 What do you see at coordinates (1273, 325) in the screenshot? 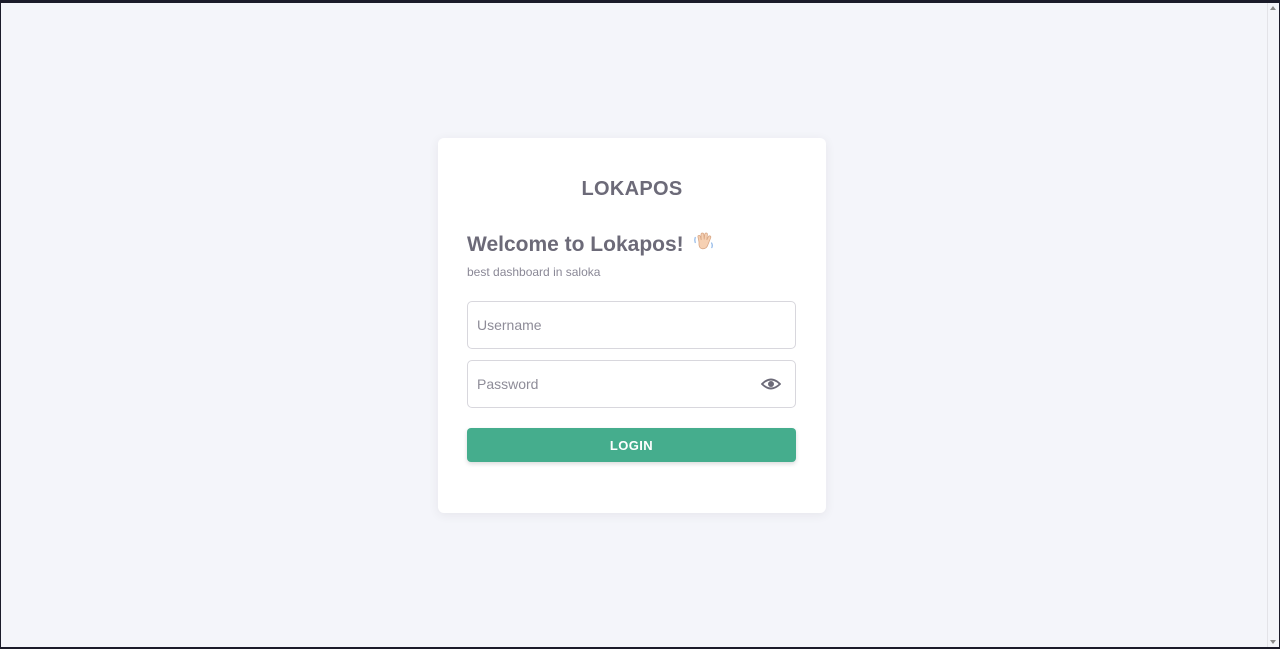
I see `page-scrollbar` at bounding box center [1273, 325].